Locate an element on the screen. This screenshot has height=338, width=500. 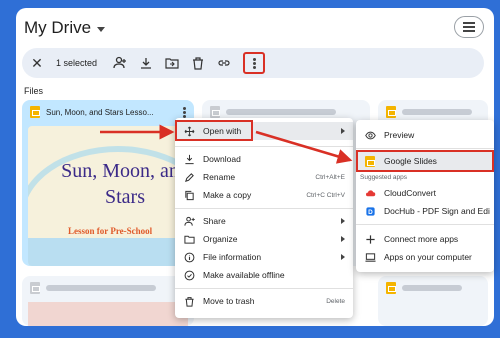
menu-label: Share is located at coordinates (214, 221).